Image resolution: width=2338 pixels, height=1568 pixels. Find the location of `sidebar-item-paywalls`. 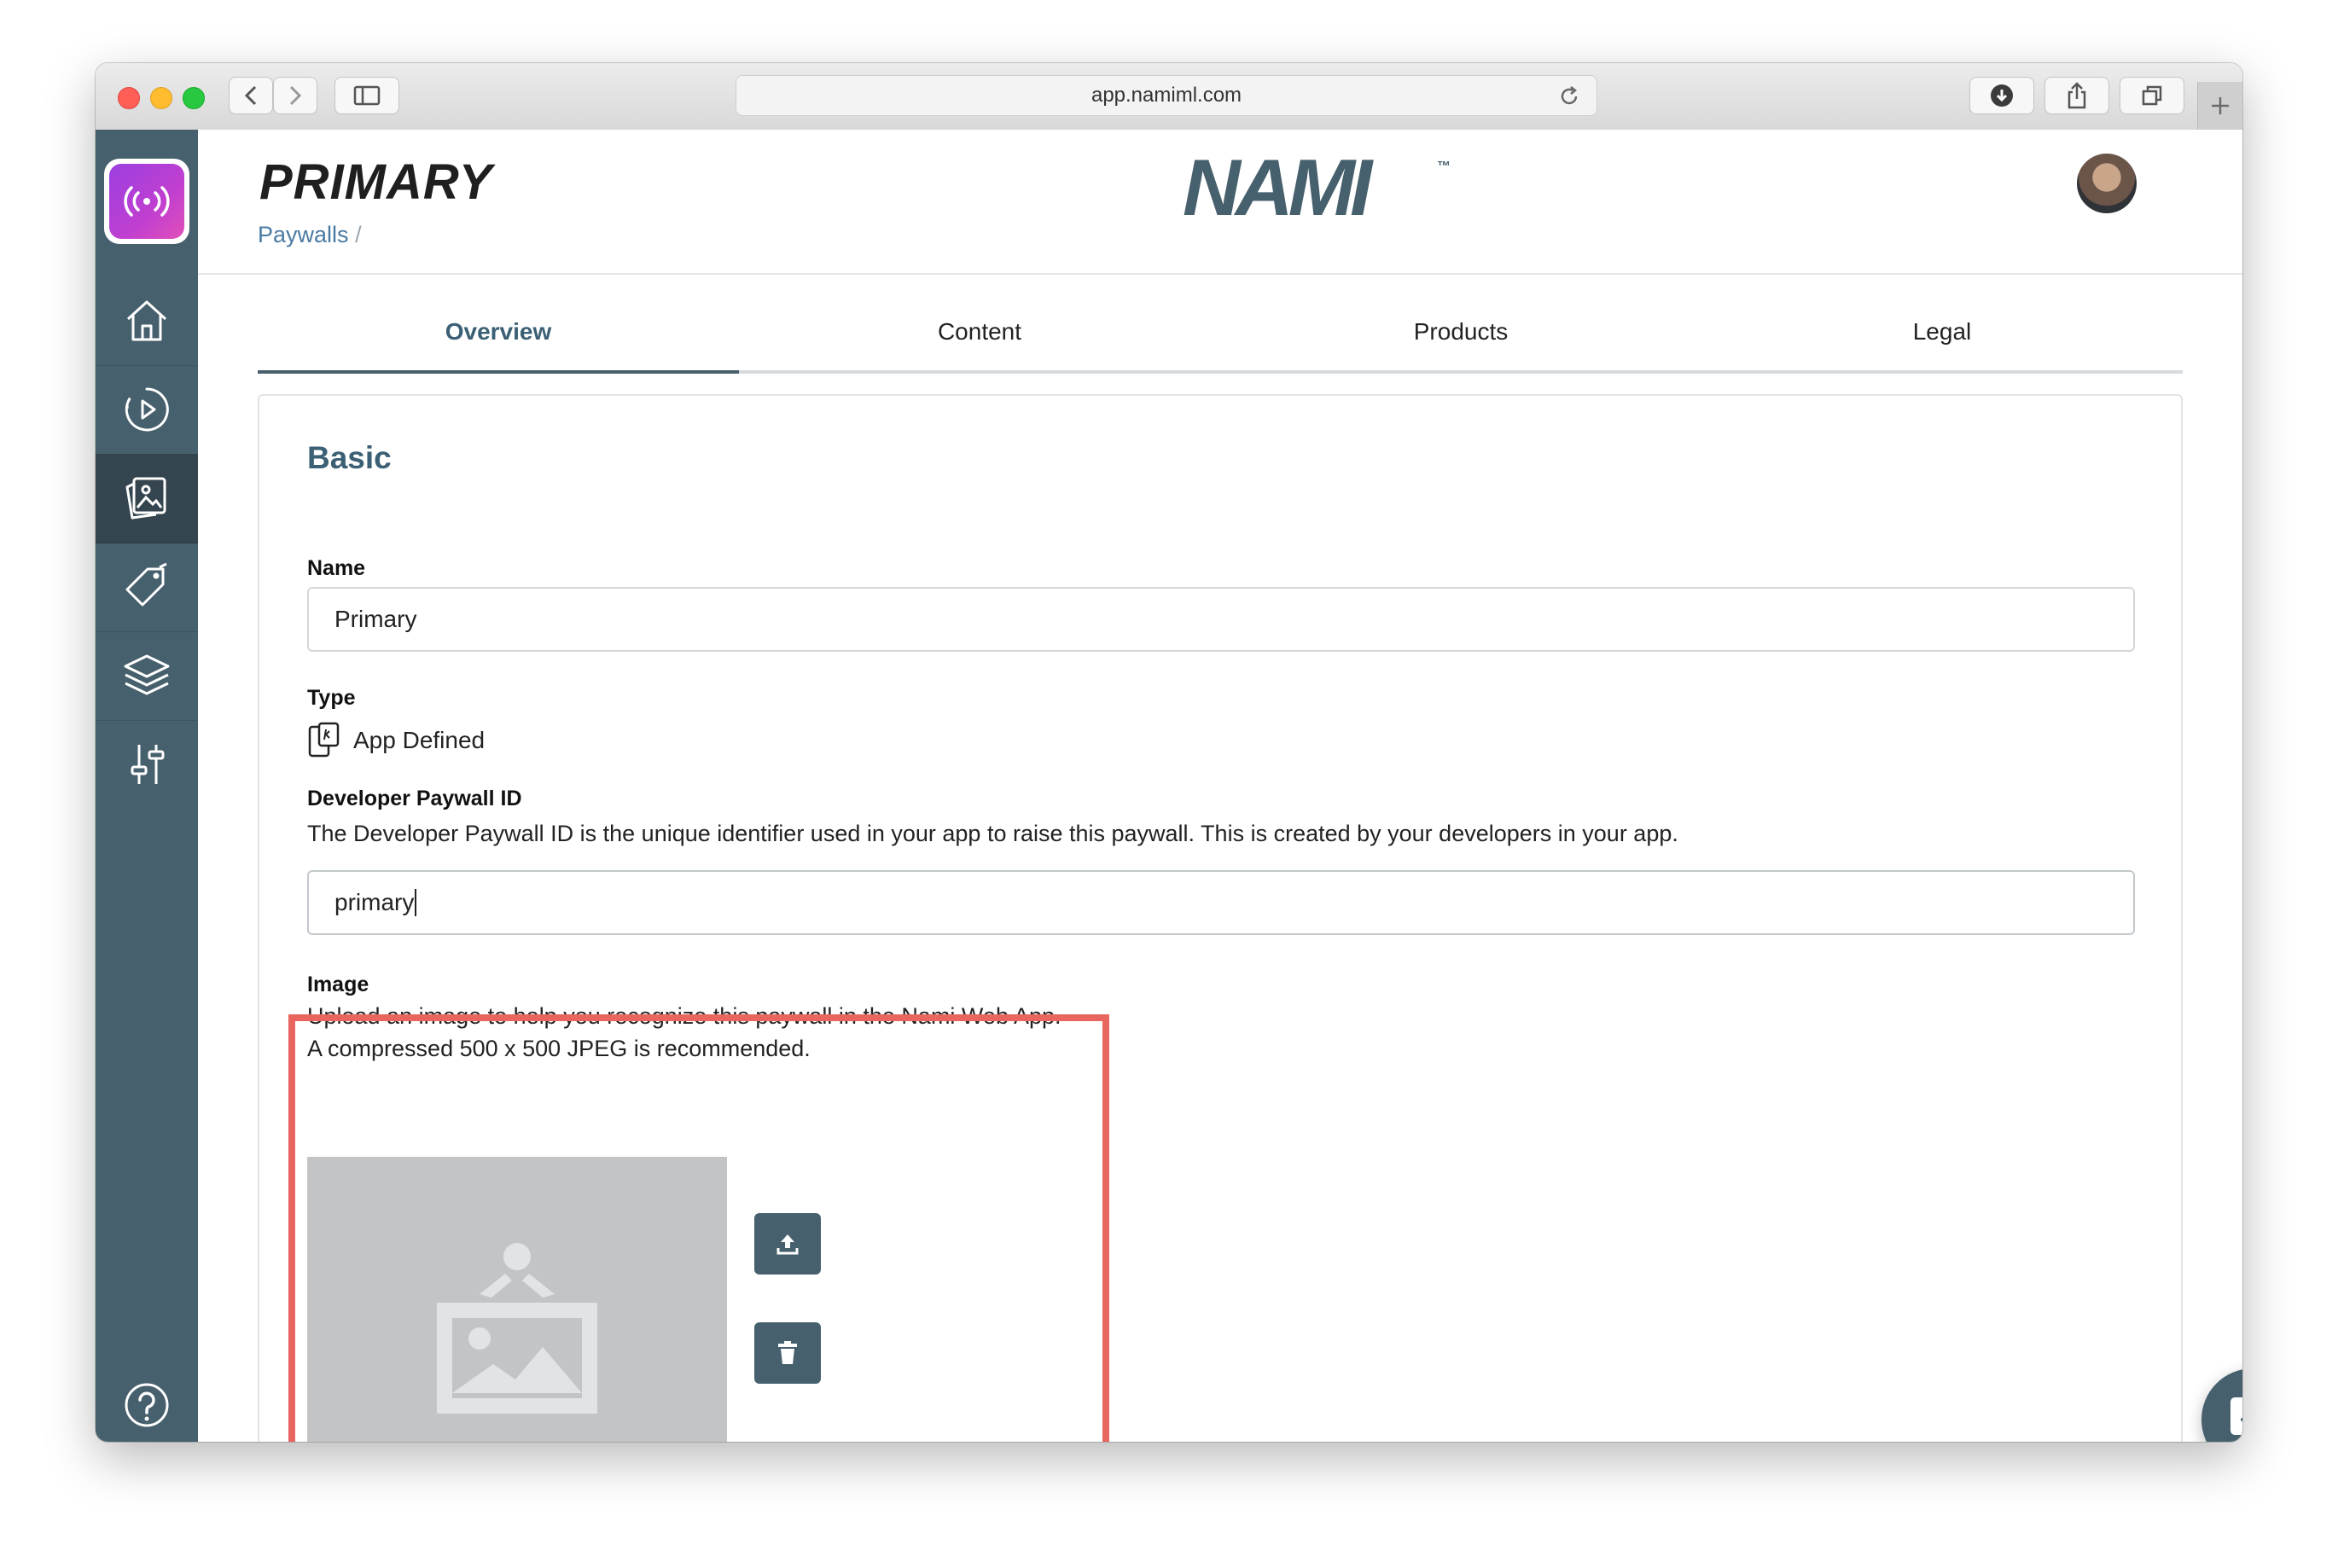

sidebar-item-paywalls is located at coordinates (147, 498).